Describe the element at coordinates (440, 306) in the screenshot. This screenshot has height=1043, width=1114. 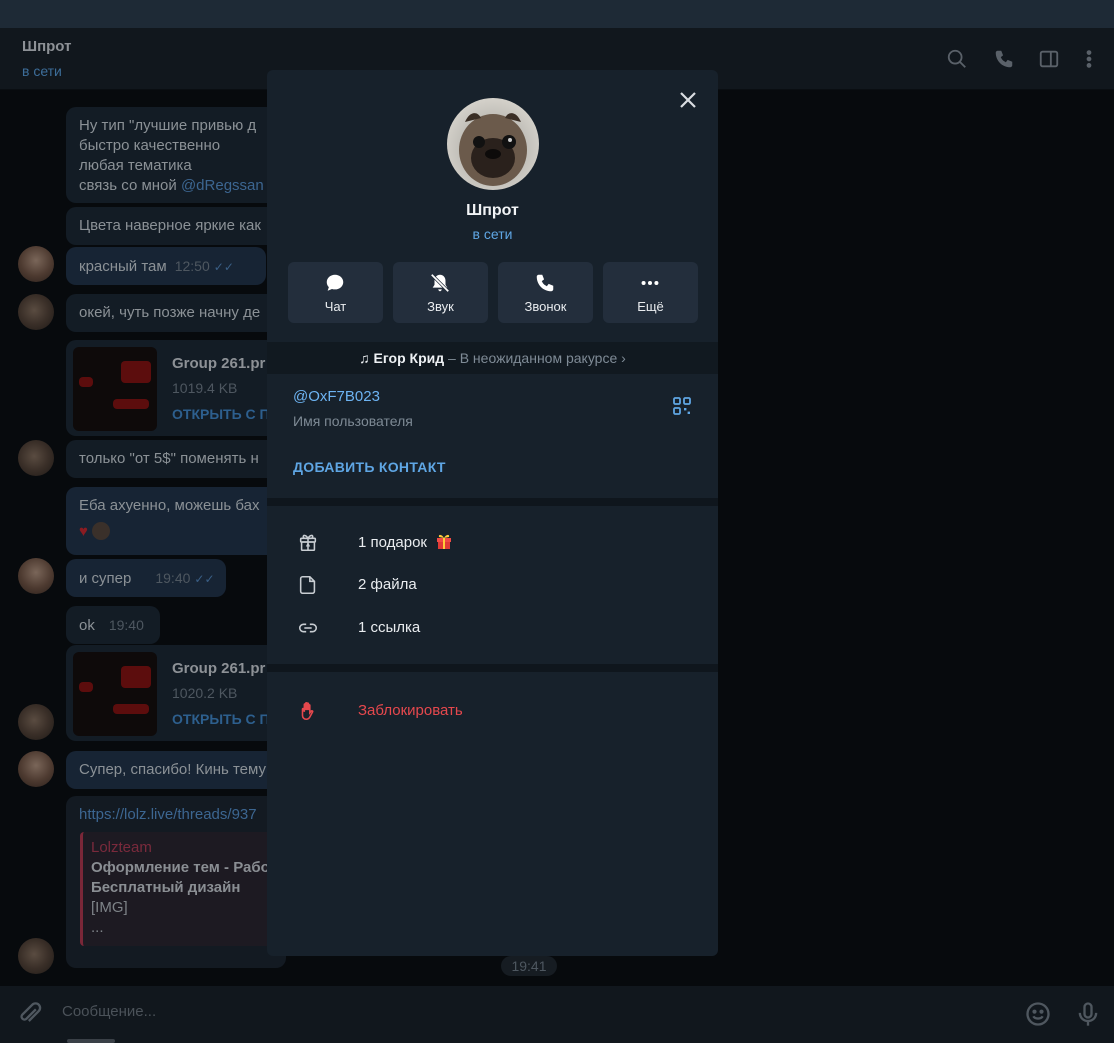
I see `mute-button-label: Звук` at that location.